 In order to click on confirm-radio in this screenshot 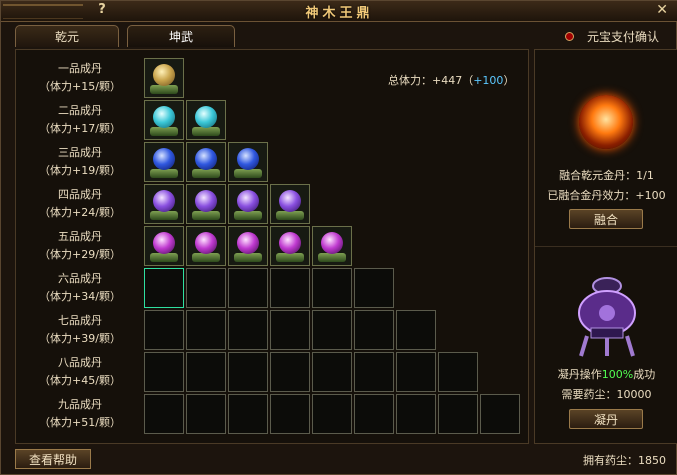, I will do `click(569, 36)`.